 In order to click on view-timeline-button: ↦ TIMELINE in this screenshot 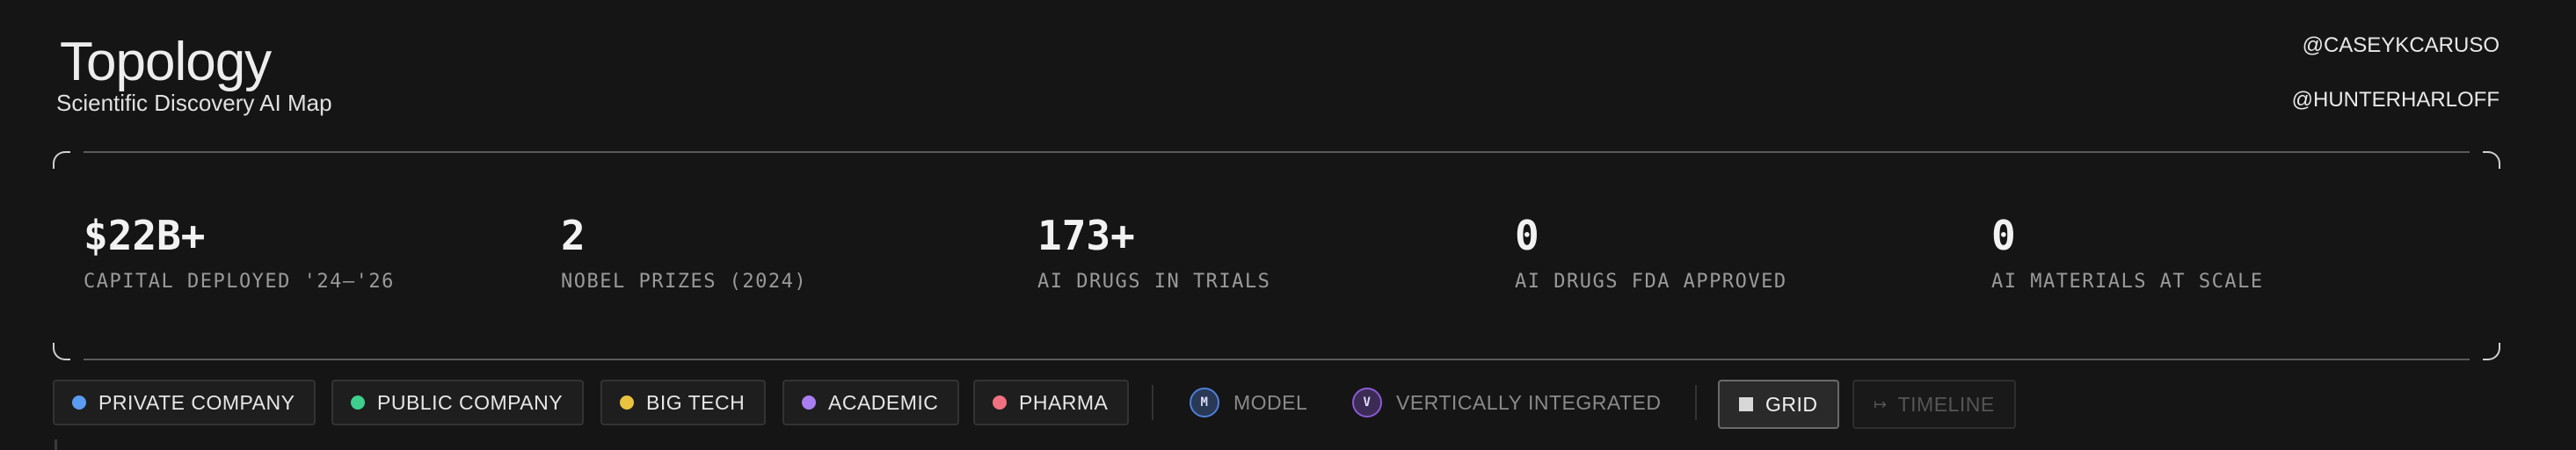, I will do `click(1934, 404)`.